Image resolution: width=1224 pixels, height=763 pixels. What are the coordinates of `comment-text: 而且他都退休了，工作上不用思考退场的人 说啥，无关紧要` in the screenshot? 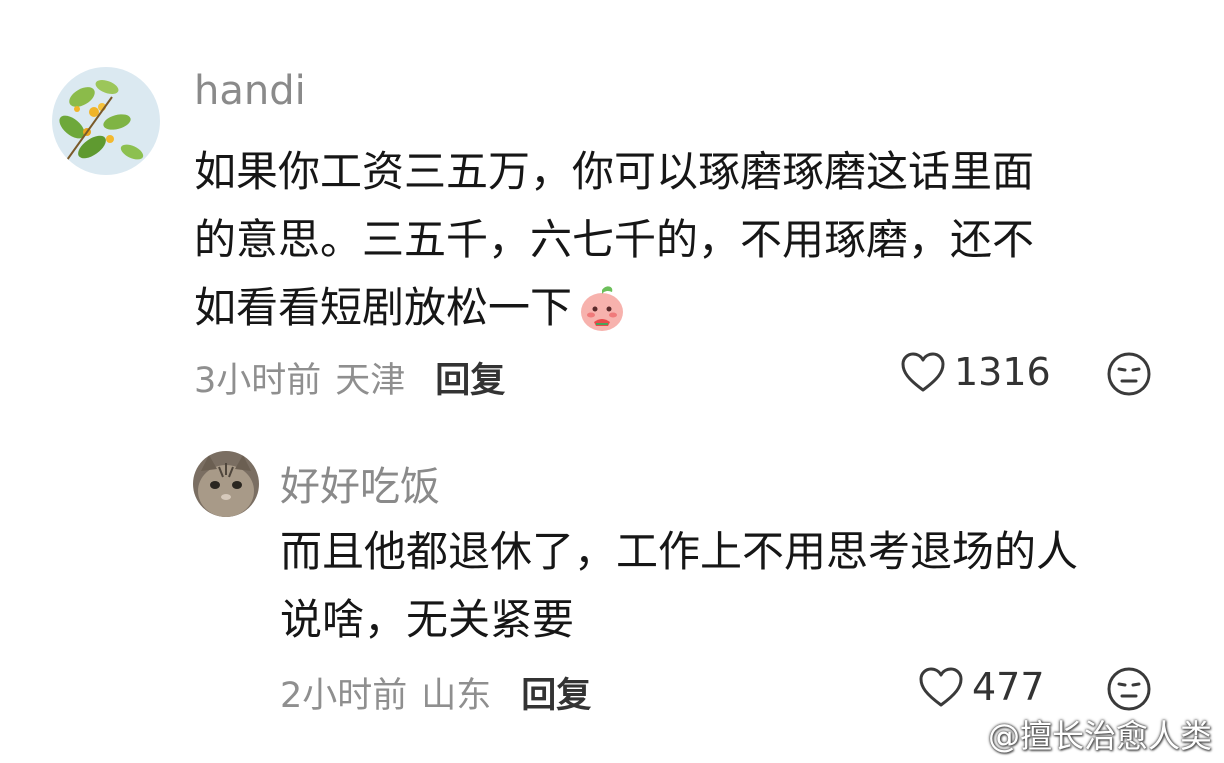 It's located at (740, 586).